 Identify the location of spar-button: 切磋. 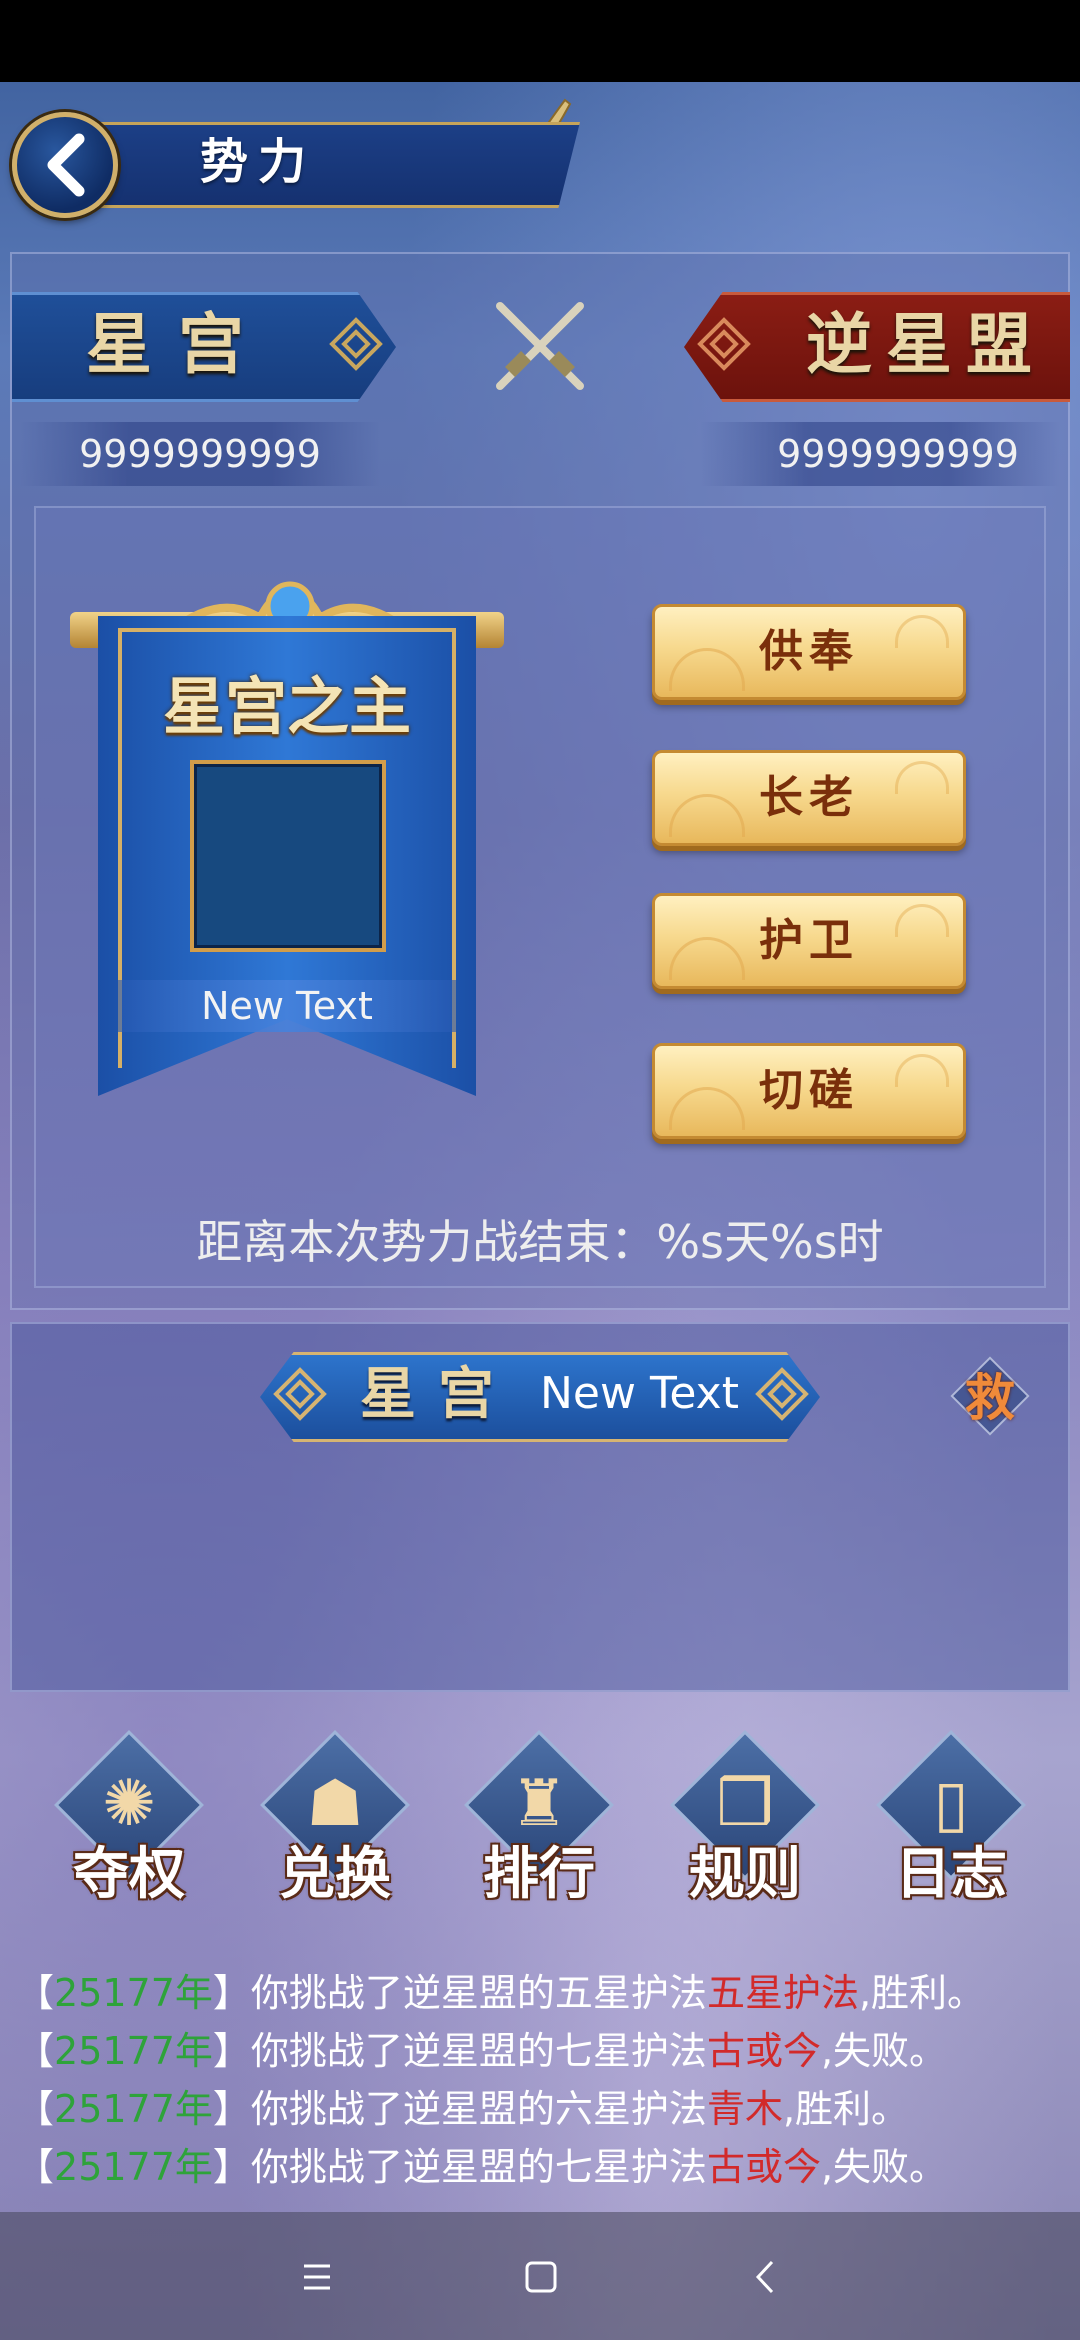
(809, 1091).